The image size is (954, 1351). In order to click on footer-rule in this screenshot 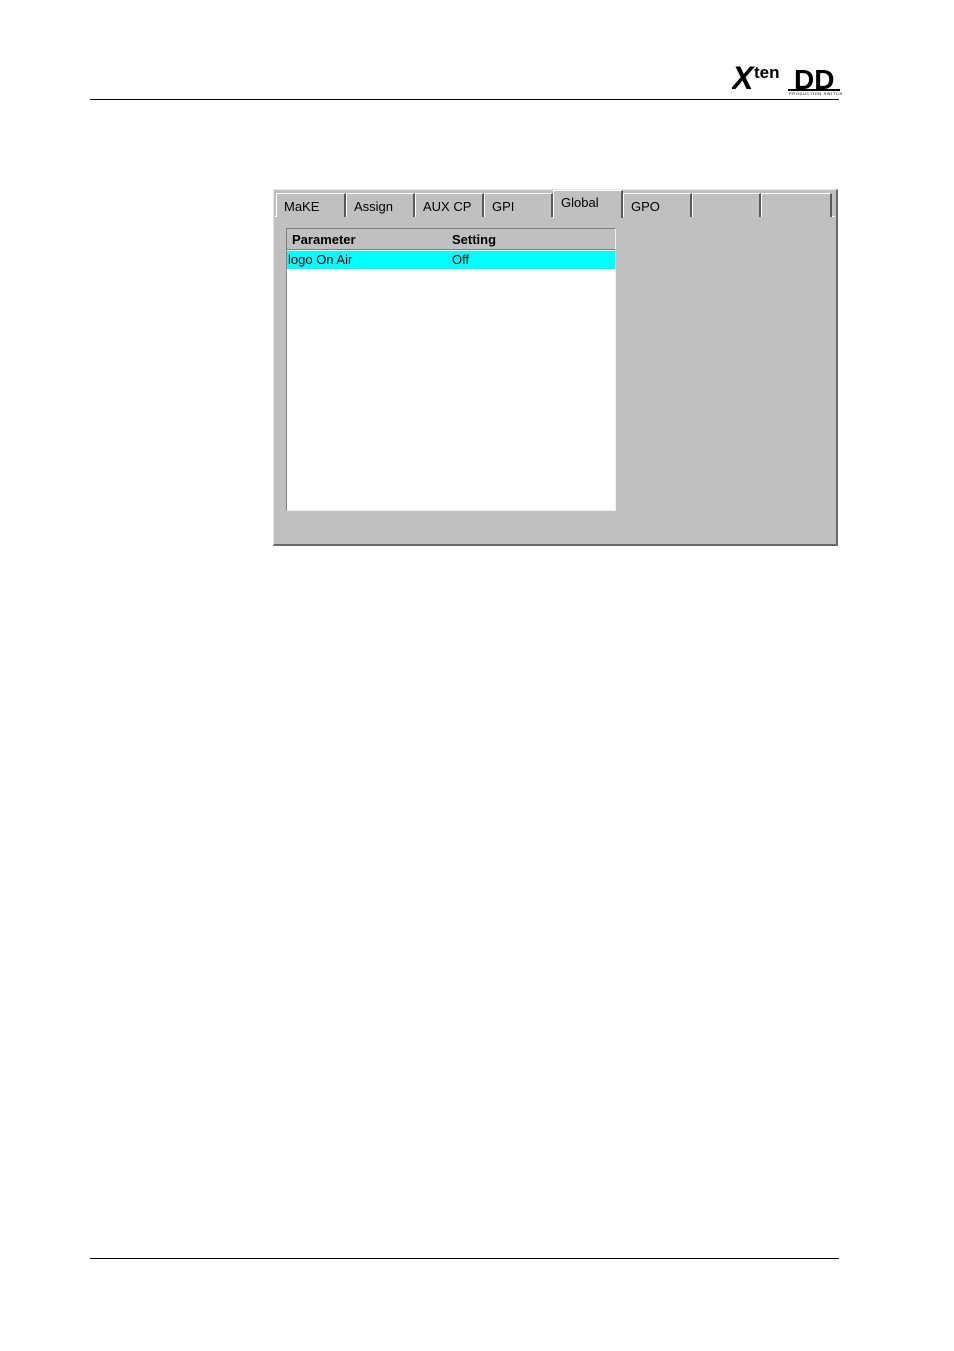, I will do `click(464, 1258)`.